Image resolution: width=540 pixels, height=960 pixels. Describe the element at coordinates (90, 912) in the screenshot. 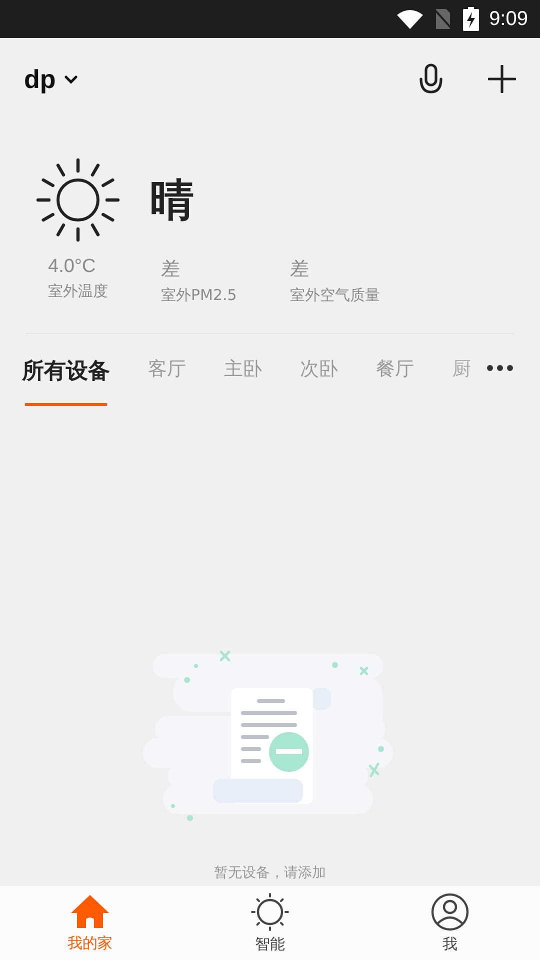

I see `home-icon` at that location.